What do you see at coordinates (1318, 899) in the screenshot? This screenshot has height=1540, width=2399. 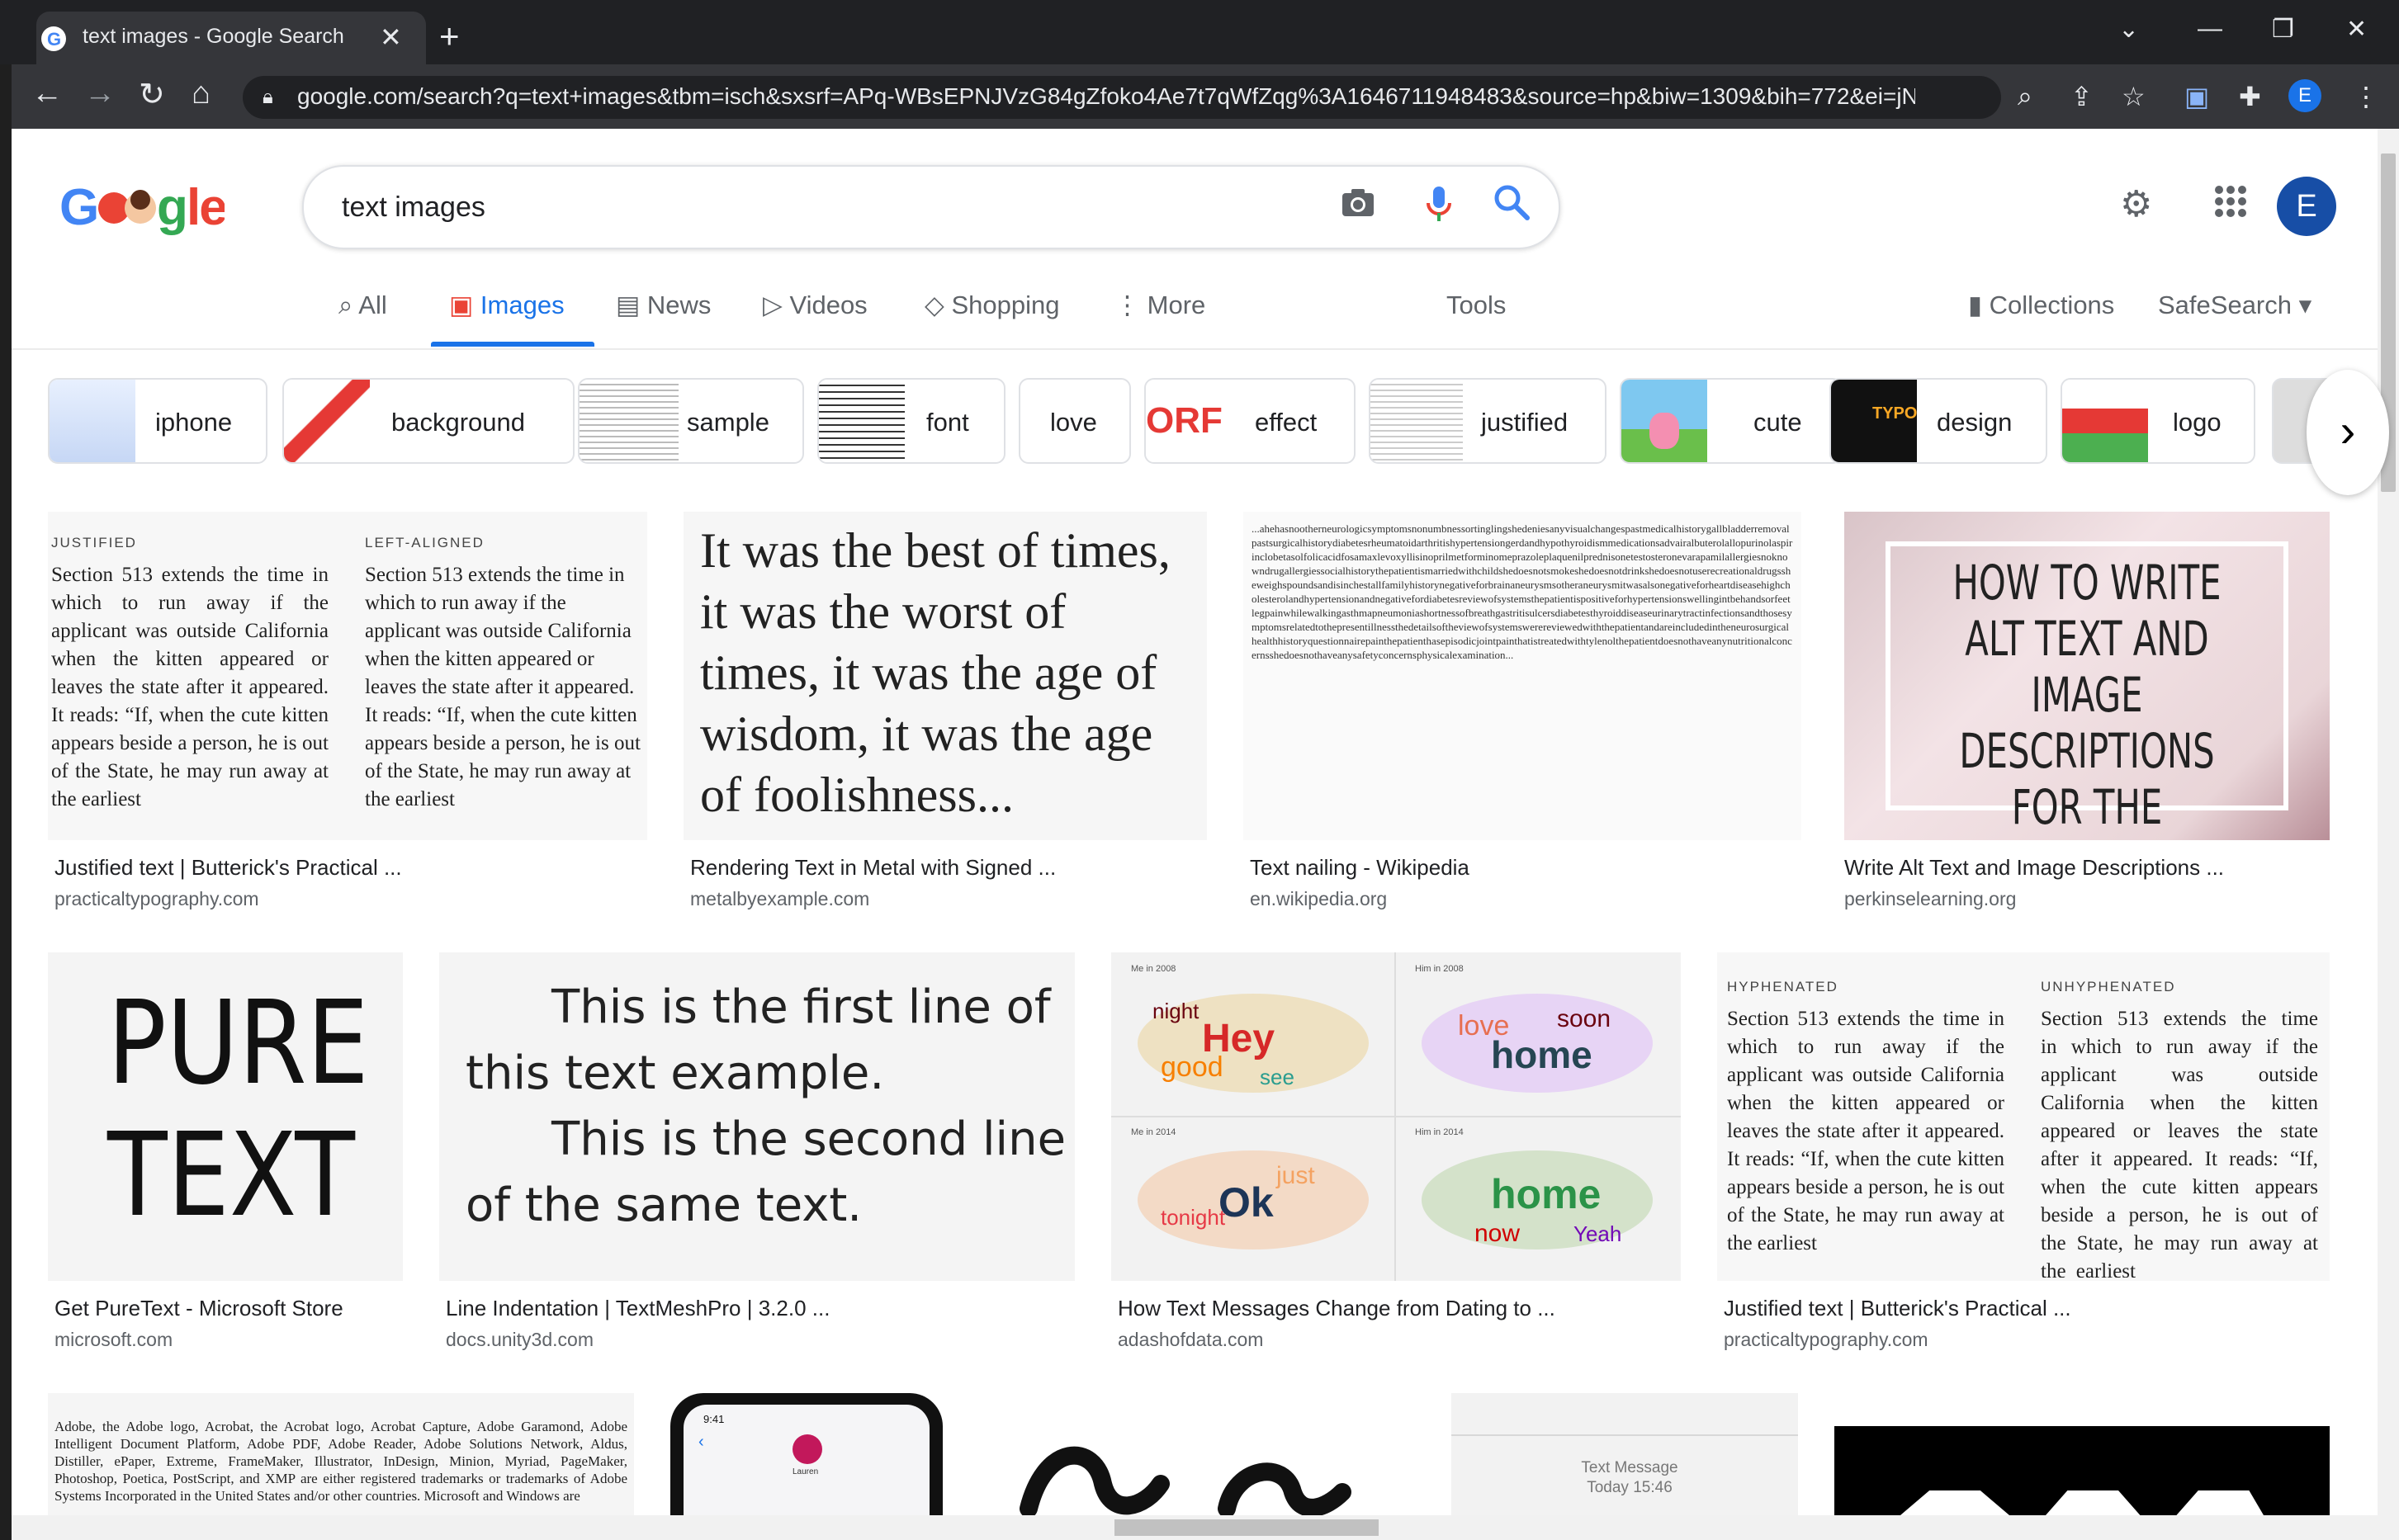 I see `result-source: en.wikipedia.org` at bounding box center [1318, 899].